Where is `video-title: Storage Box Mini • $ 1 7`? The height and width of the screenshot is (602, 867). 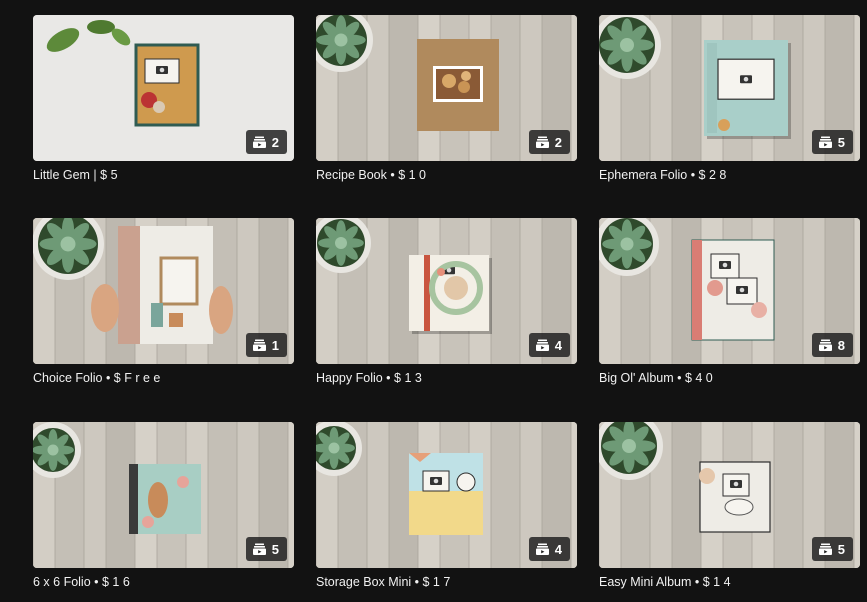
video-title: Storage Box Mini • $ 1 7 is located at coordinates (446, 582).